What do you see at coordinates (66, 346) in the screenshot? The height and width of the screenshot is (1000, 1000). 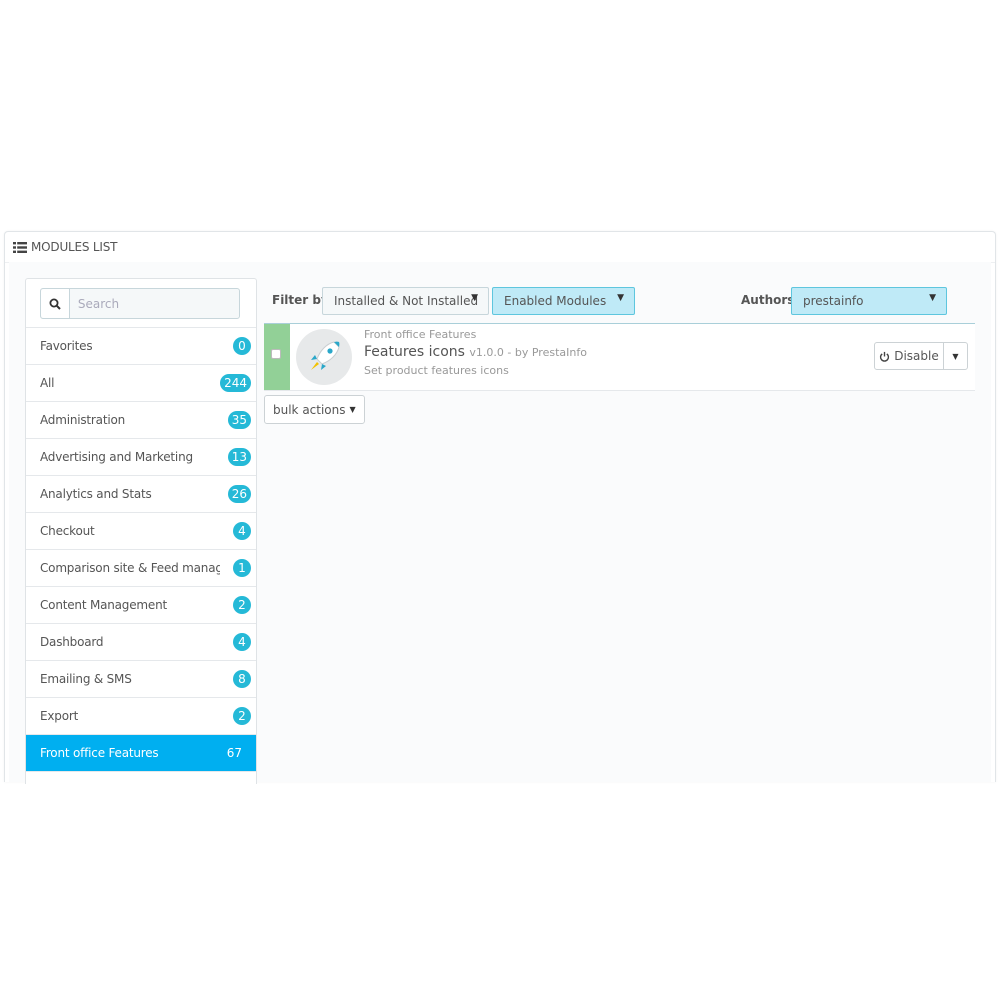 I see `category-label: Favorites` at bounding box center [66, 346].